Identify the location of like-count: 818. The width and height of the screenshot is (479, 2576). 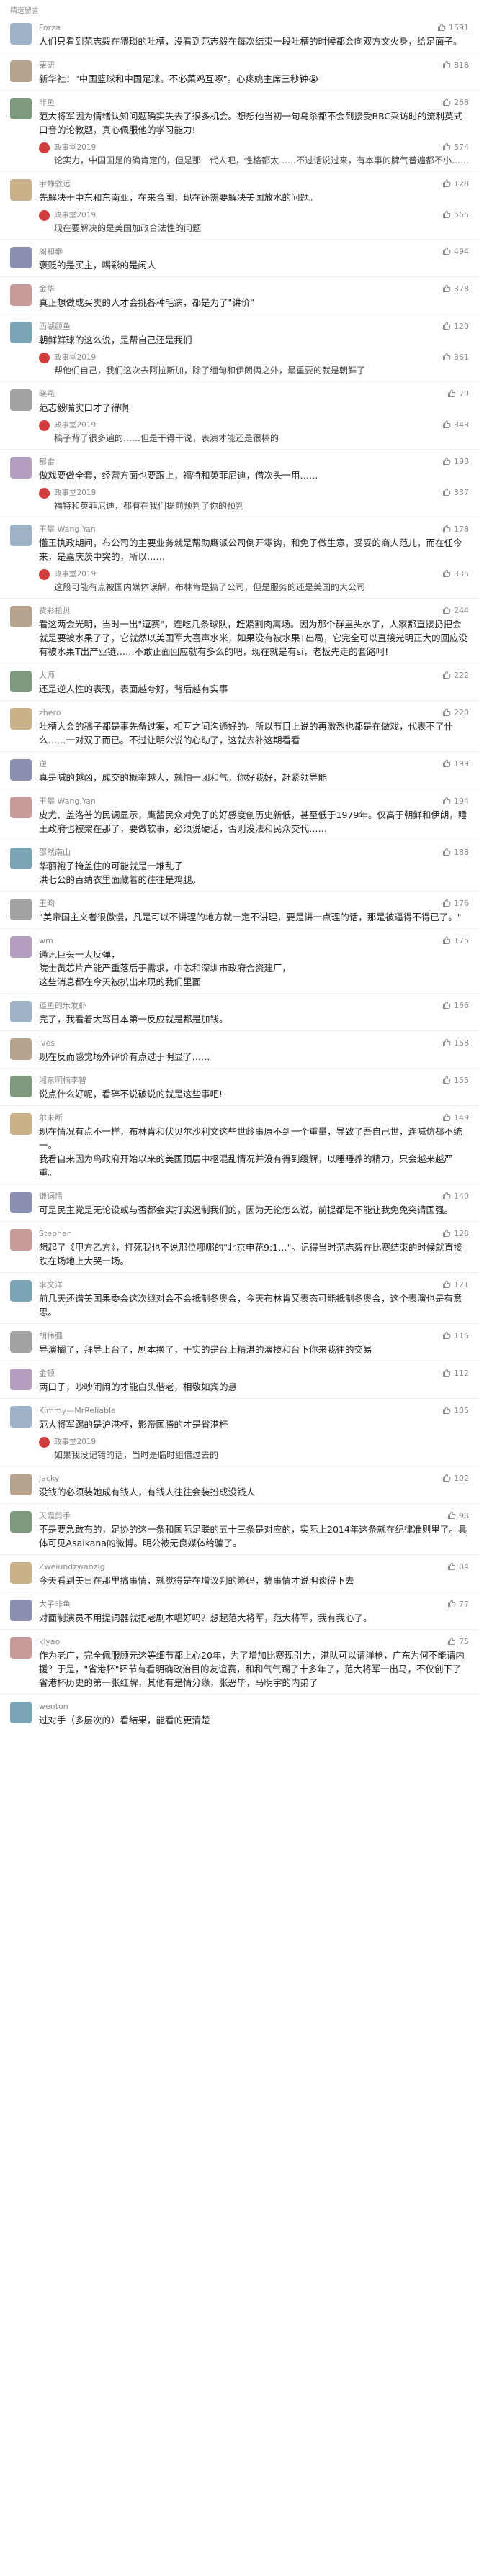
(461, 65).